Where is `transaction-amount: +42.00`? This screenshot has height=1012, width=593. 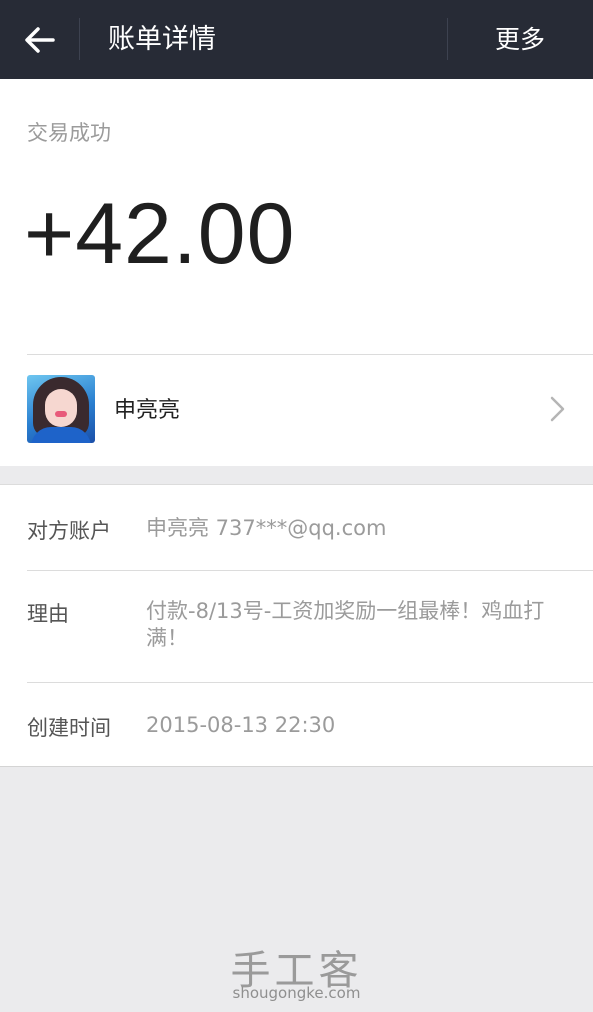
transaction-amount: +42.00 is located at coordinates (160, 234).